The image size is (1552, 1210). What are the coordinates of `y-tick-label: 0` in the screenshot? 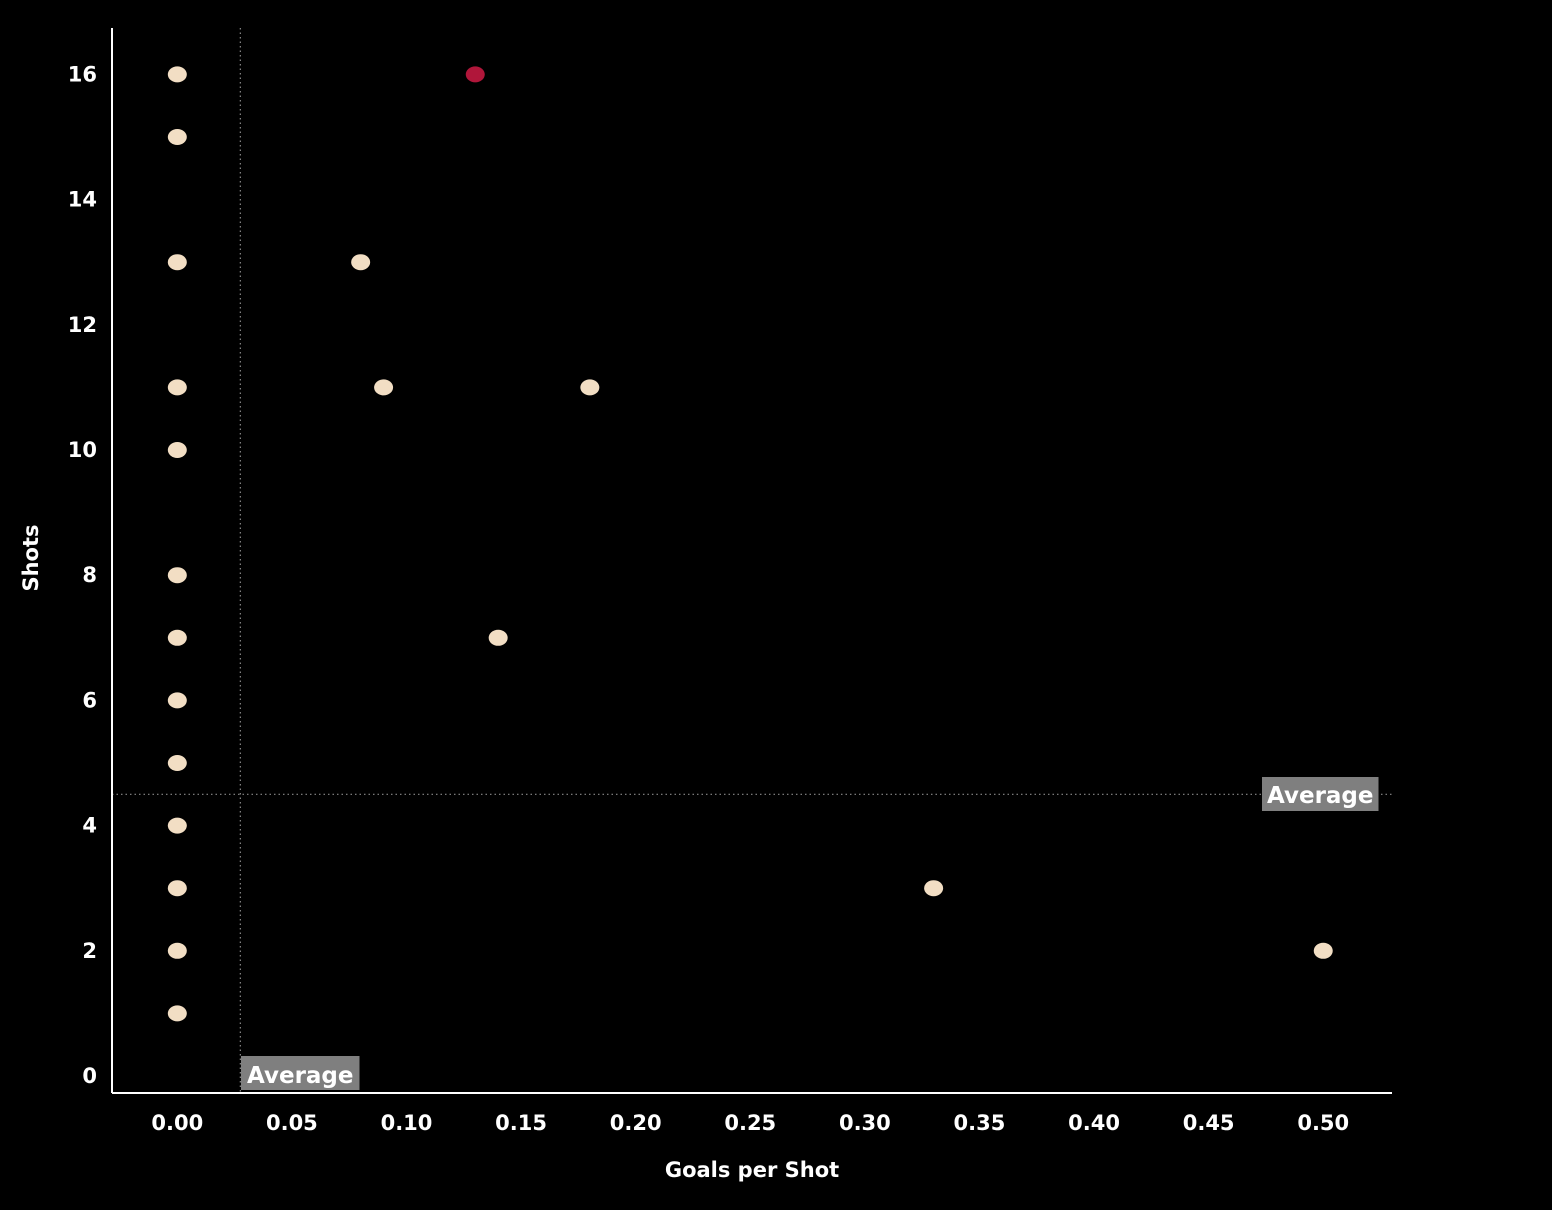 It's located at (89, 1076).